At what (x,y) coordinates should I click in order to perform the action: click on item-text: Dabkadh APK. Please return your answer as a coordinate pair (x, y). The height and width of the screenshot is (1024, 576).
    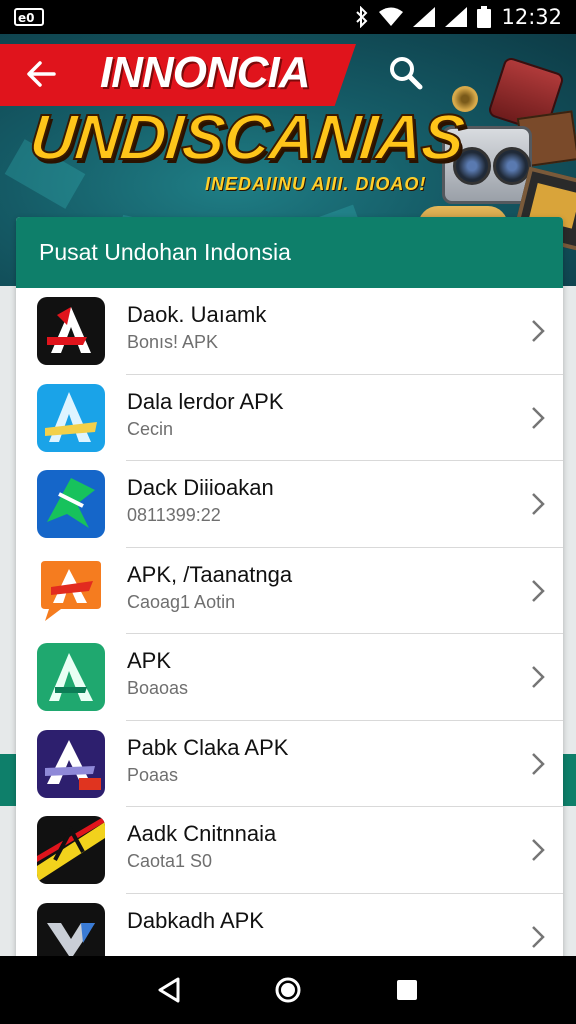
    Looking at the image, I should click on (195, 923).